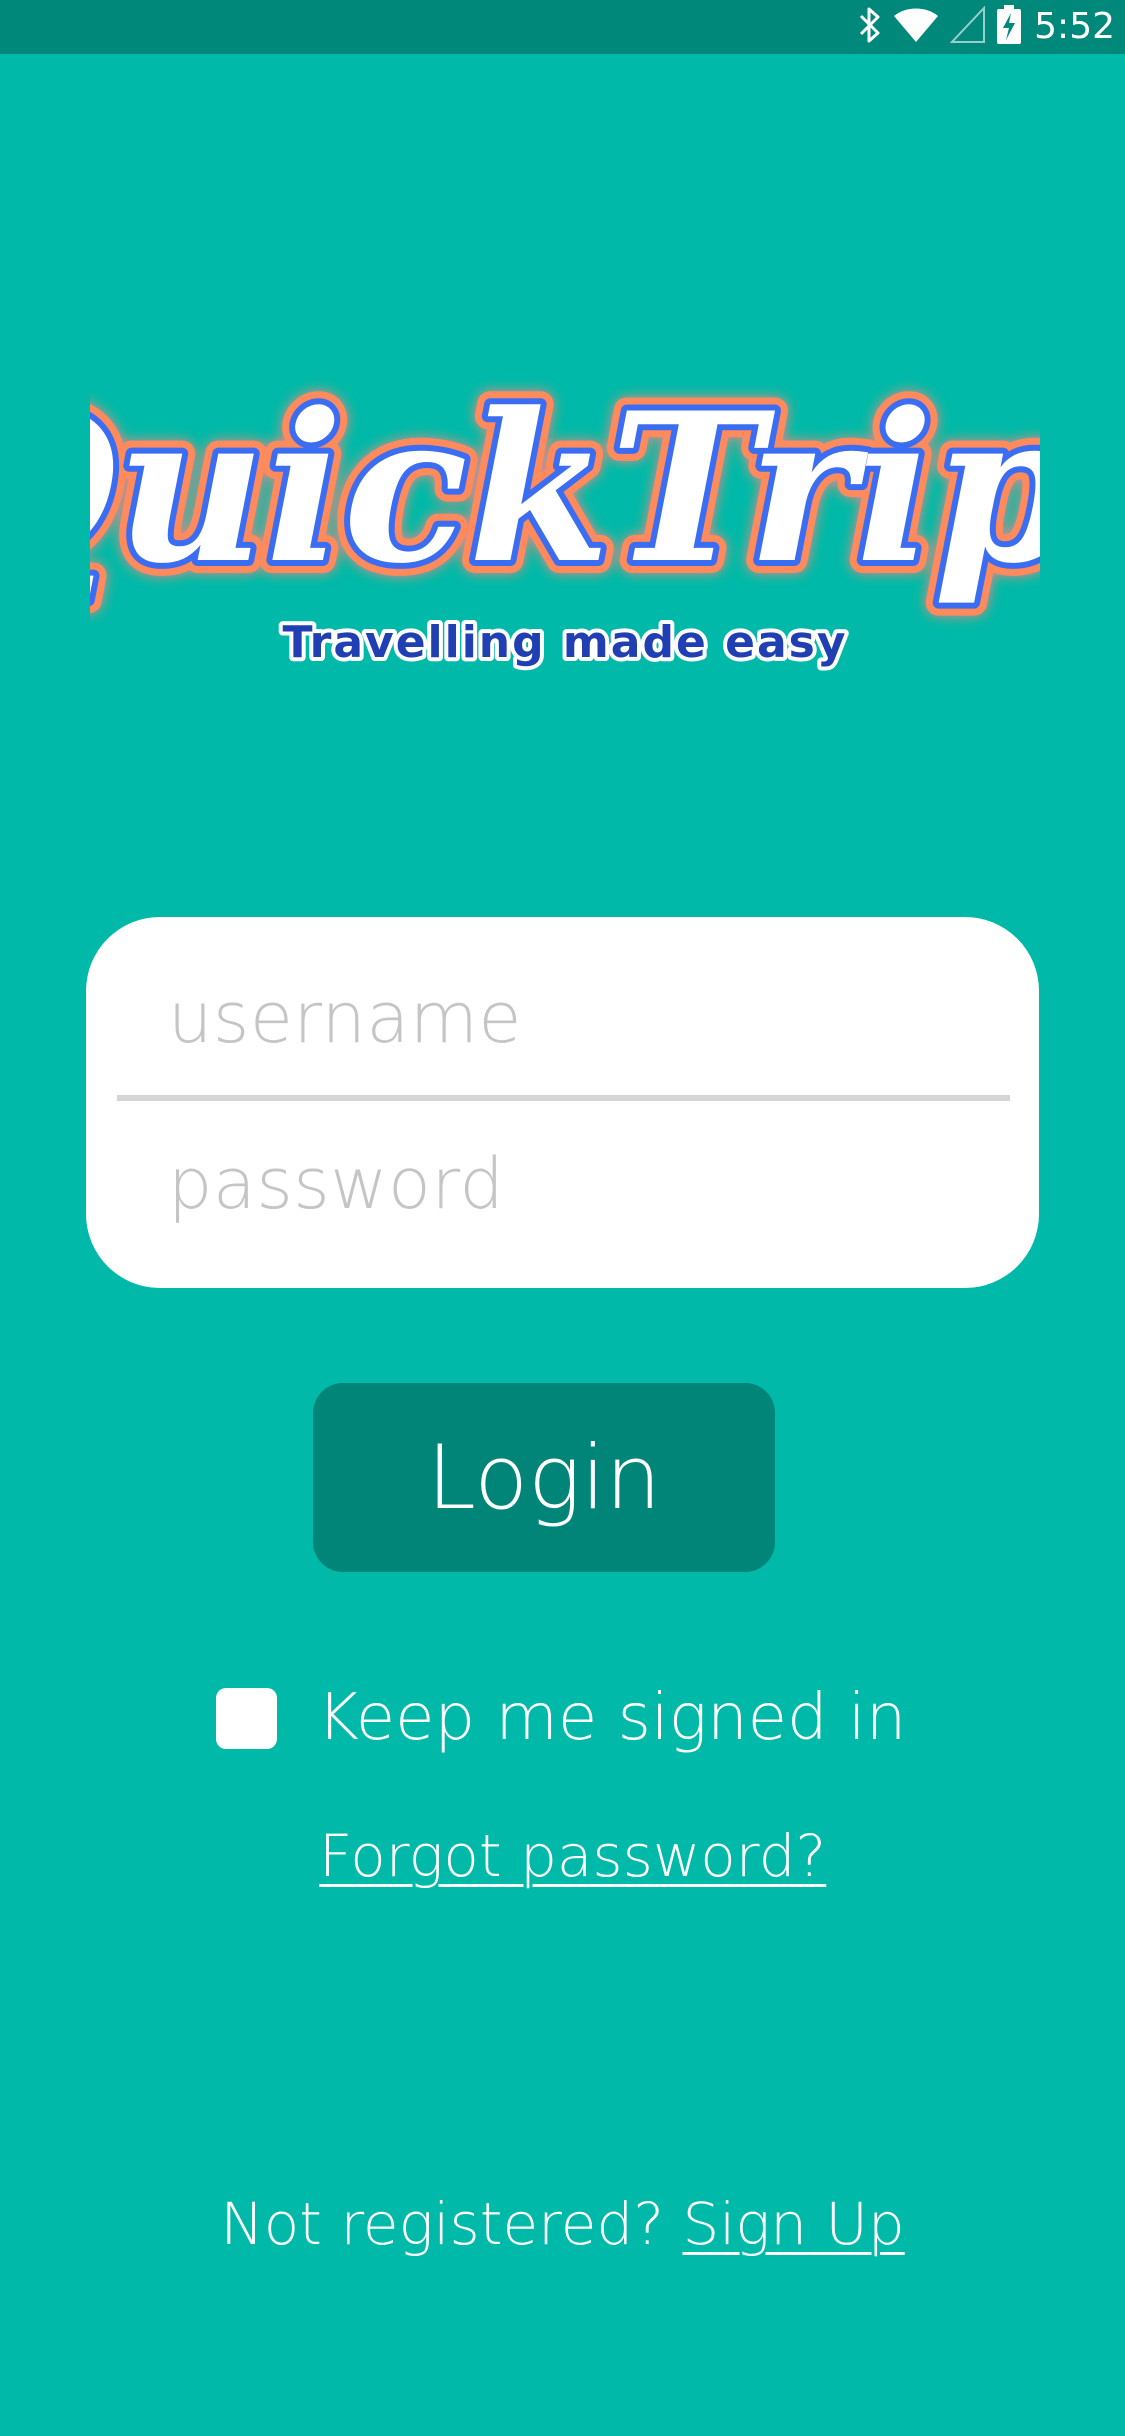  I want to click on signup-row: Not registered? Sign Up, so click(562, 2224).